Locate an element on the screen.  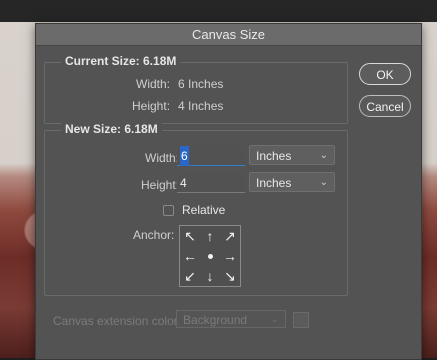
anchor-label: Anchor: is located at coordinates (154, 235).